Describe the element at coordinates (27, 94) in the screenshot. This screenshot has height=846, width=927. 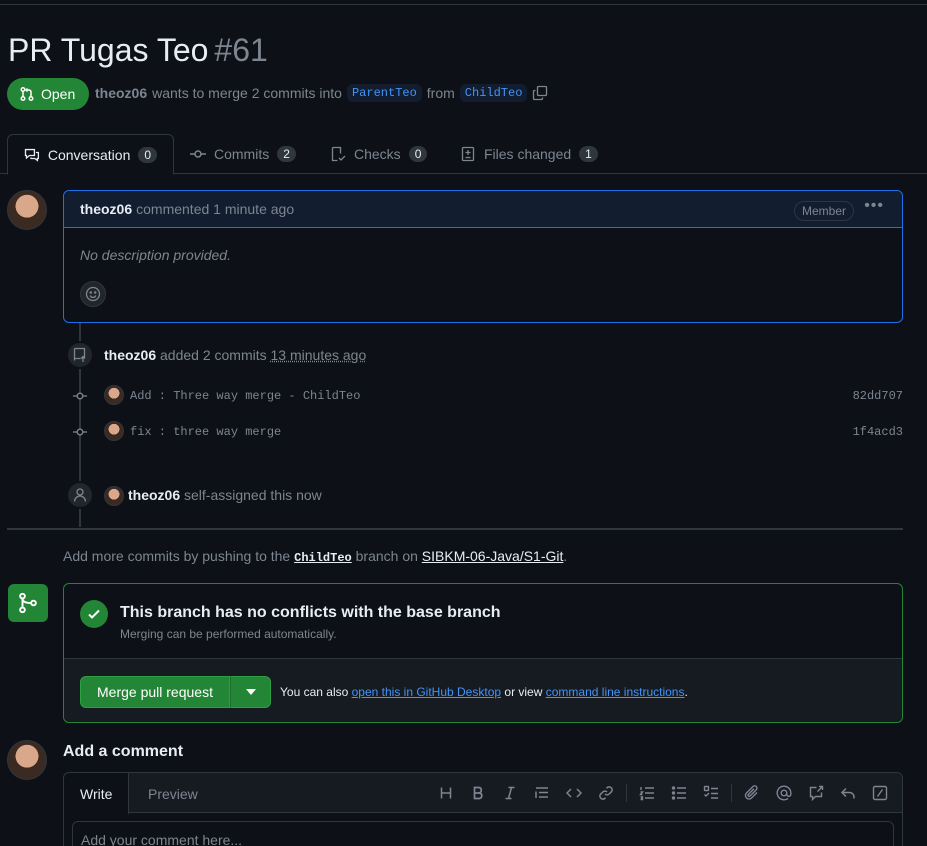
I see `git-pull-request-icon` at that location.